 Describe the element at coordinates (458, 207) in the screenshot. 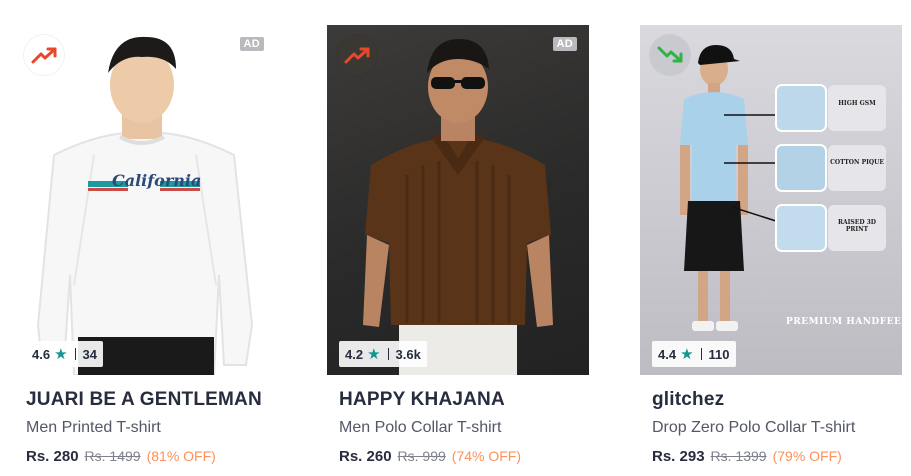

I see `product-photo` at that location.